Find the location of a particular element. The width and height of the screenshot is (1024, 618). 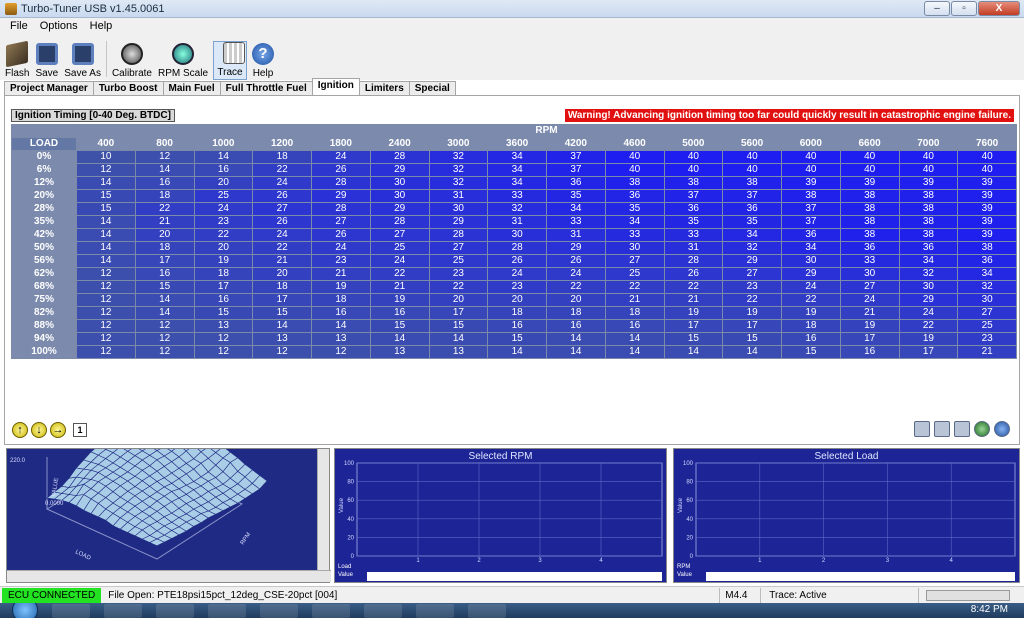

tab-turbo-boost: Turbo Boost is located at coordinates (128, 88).